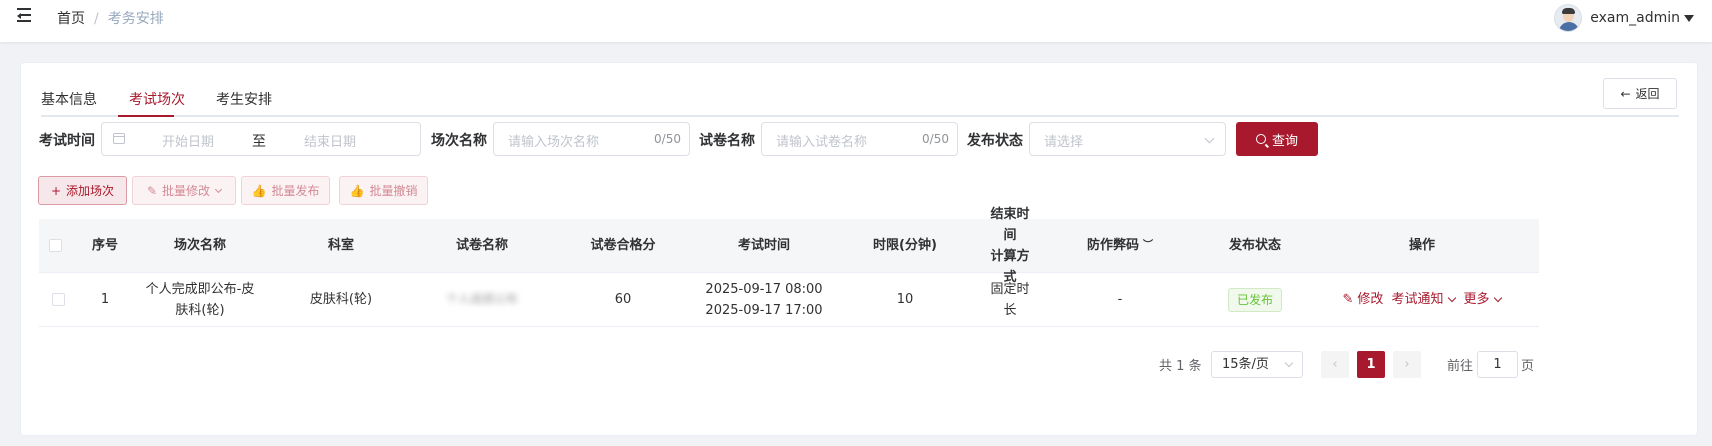 Image resolution: width=1712 pixels, height=446 pixels. What do you see at coordinates (1064, 142) in the screenshot?
I see `publish-status-placeholder: 请选择` at bounding box center [1064, 142].